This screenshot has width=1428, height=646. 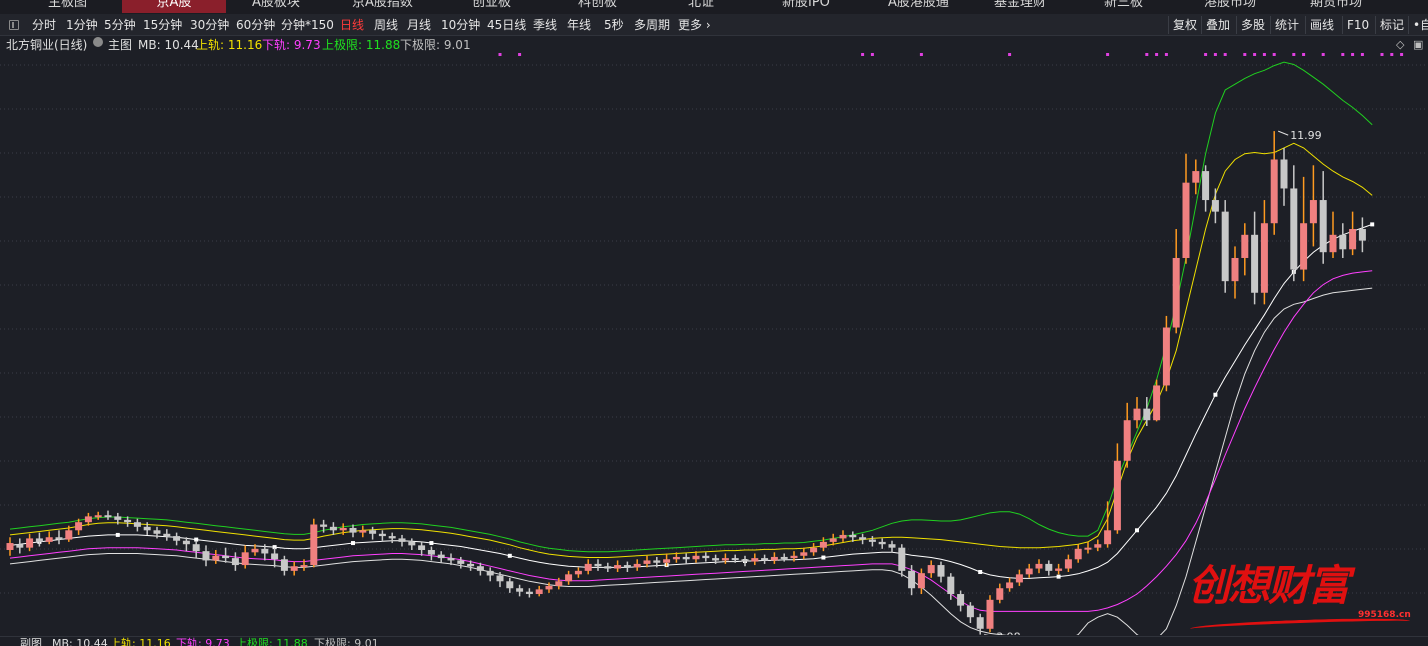 What do you see at coordinates (203, 641) in the screenshot?
I see `sub-lower-value: 下轨: 9.73` at bounding box center [203, 641].